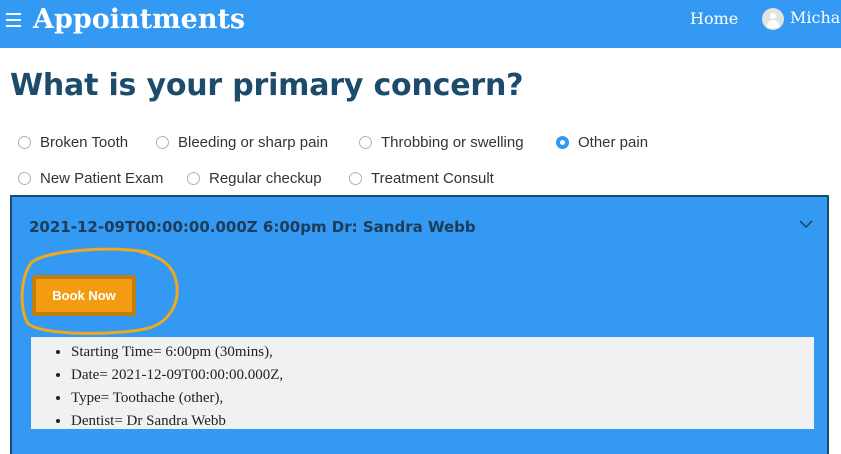  I want to click on detail-date: Date= 2021-12-09T00:00:00.000Z,, so click(442, 375).